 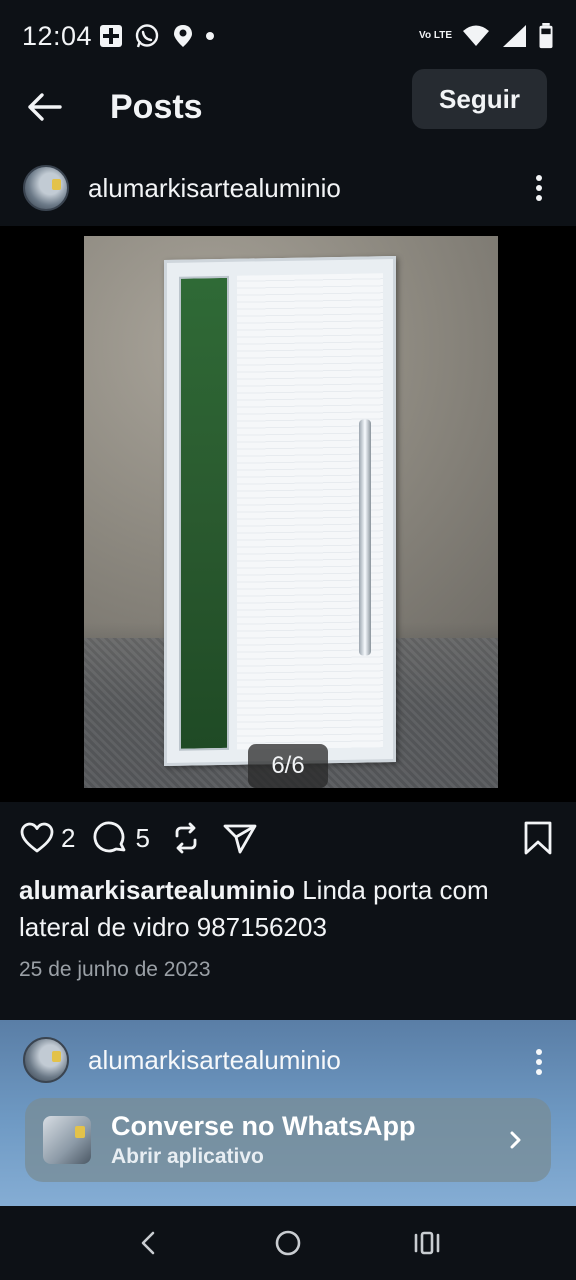 What do you see at coordinates (46, 188) in the screenshot?
I see `avatar` at bounding box center [46, 188].